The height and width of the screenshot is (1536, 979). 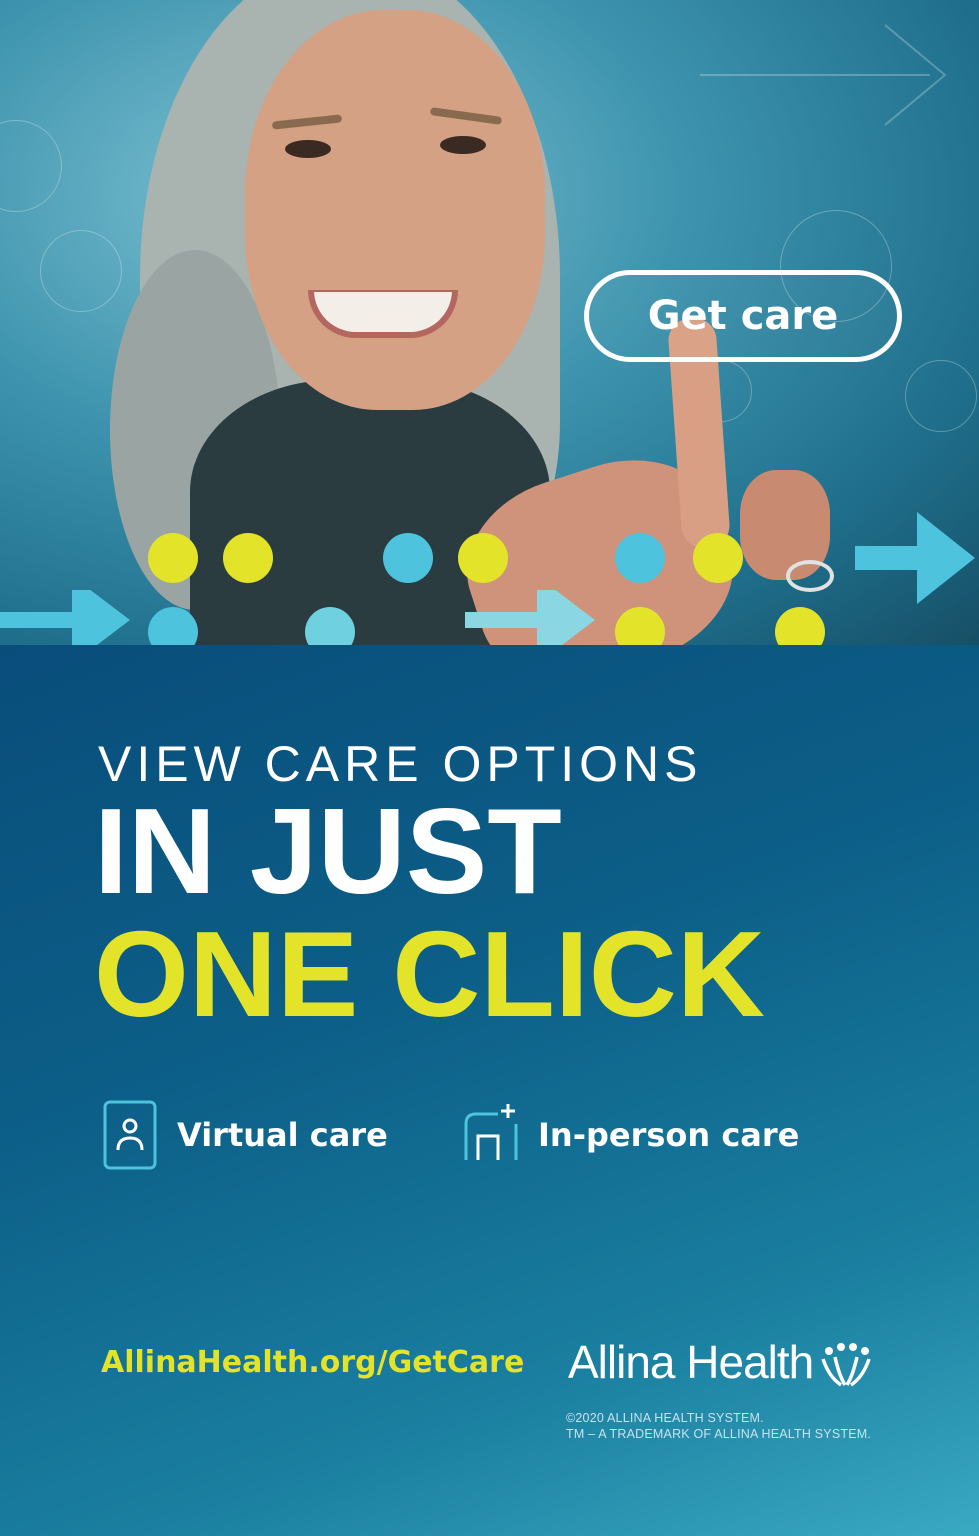 I want to click on in-person-care-option: In-person care, so click(x=631, y=1135).